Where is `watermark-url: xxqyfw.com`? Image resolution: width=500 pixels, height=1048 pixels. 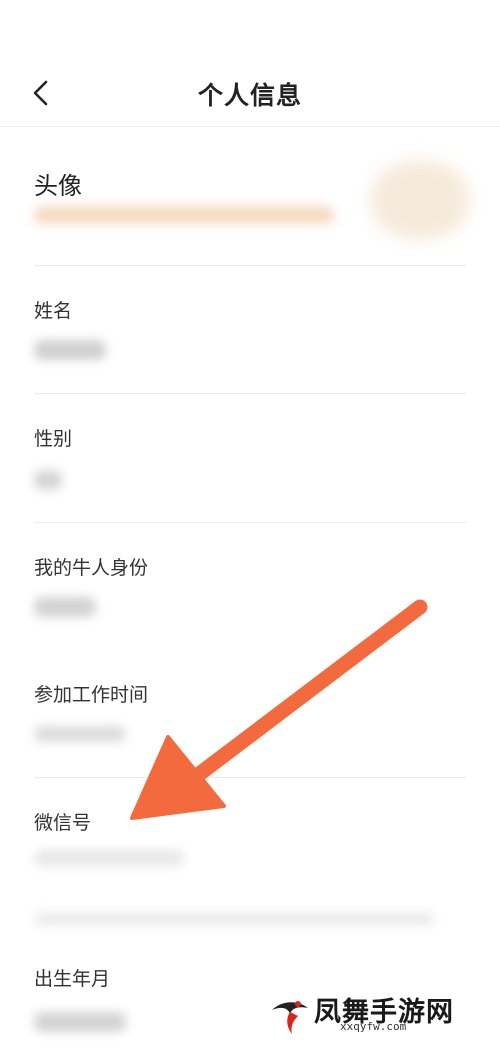 watermark-url: xxqyfw.com is located at coordinates (373, 1026).